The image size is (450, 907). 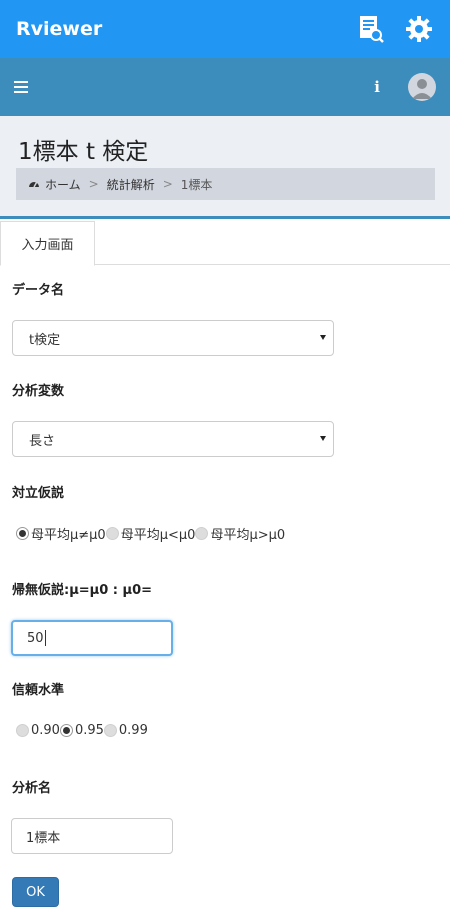 What do you see at coordinates (131, 184) in the screenshot?
I see `breadcrumb-stats: 統計解析` at bounding box center [131, 184].